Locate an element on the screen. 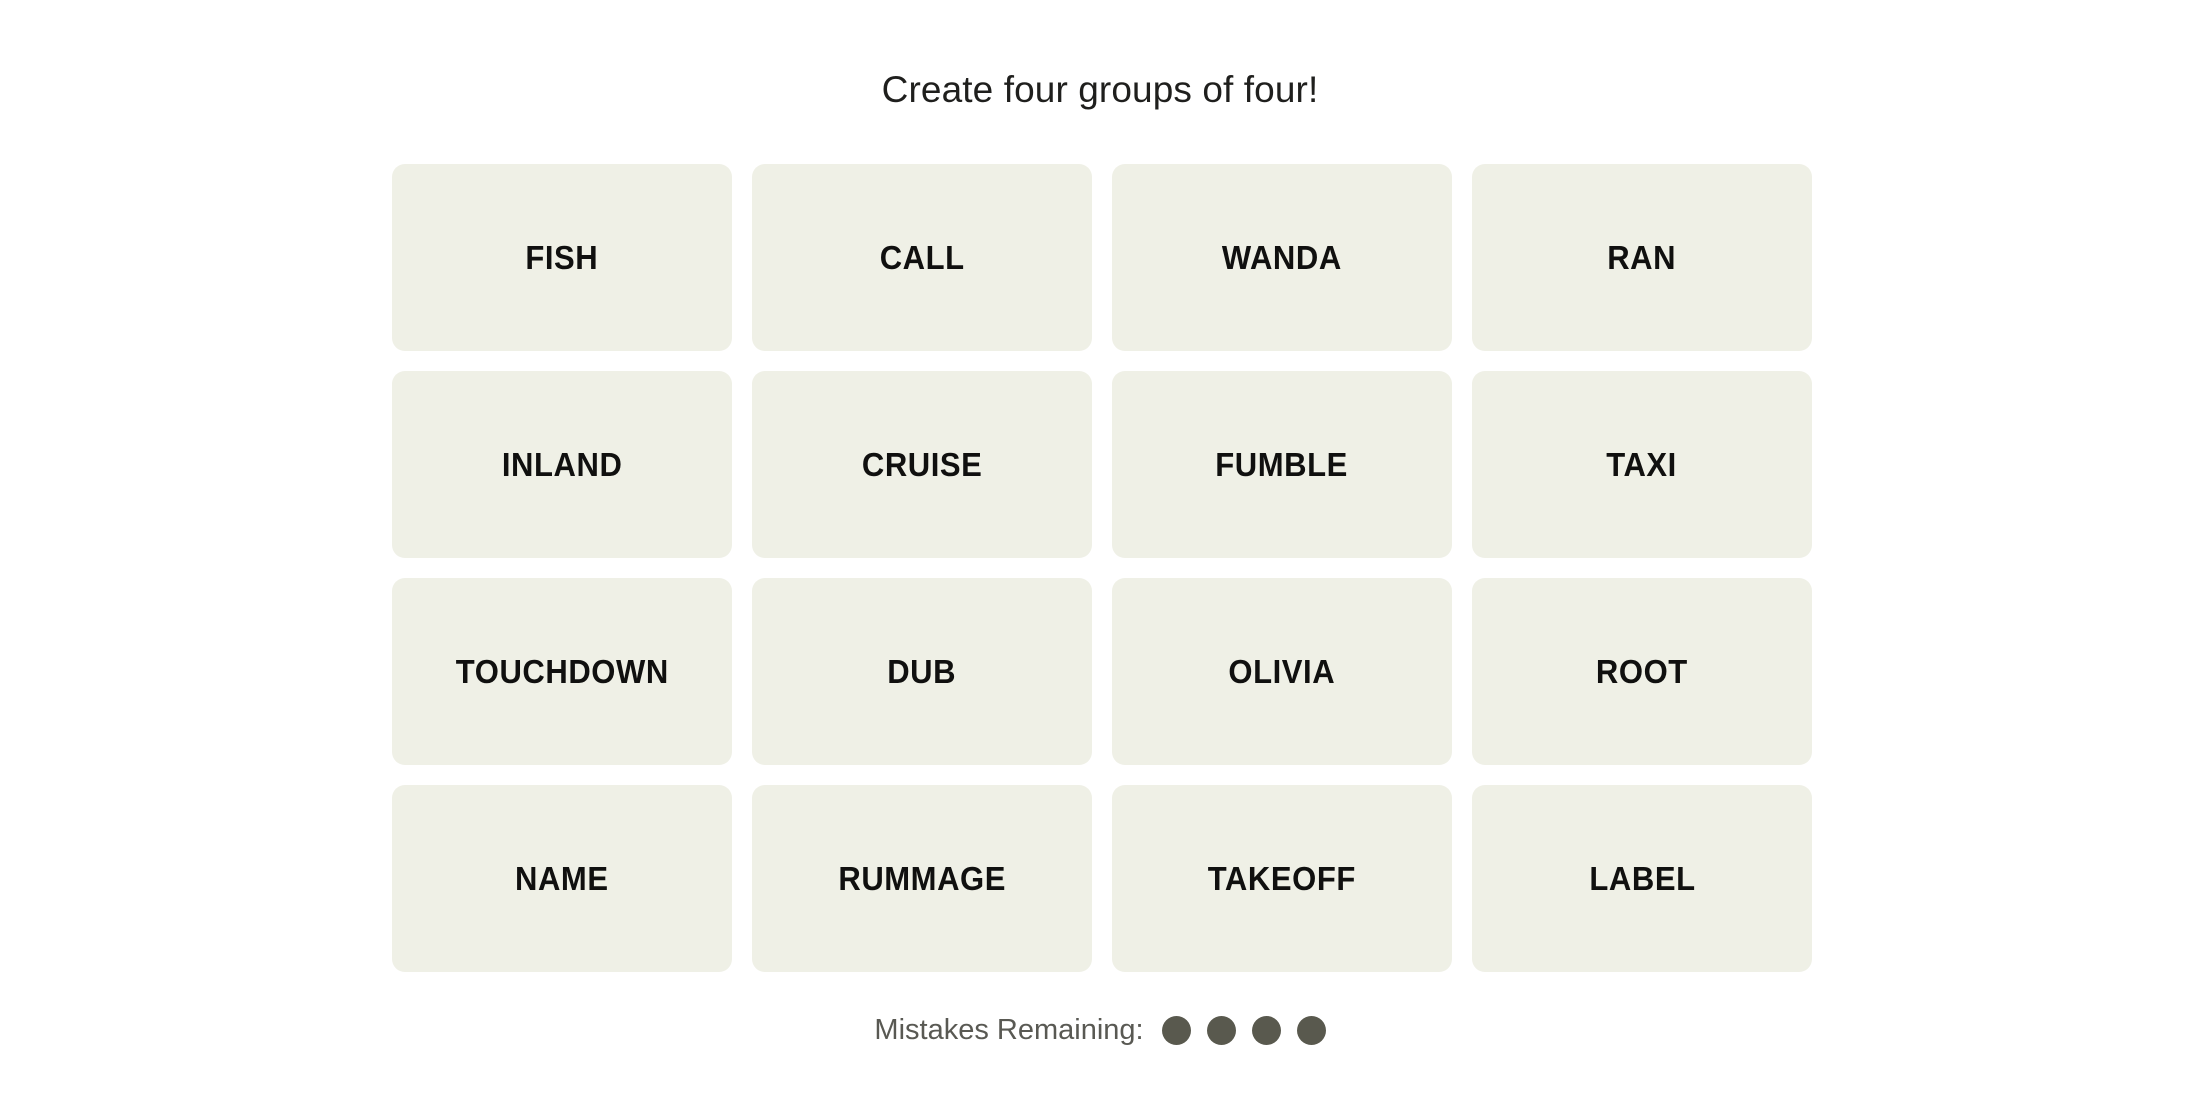  mistakes-remaining-bar: Mistakes Remaining: is located at coordinates (1100, 1030).